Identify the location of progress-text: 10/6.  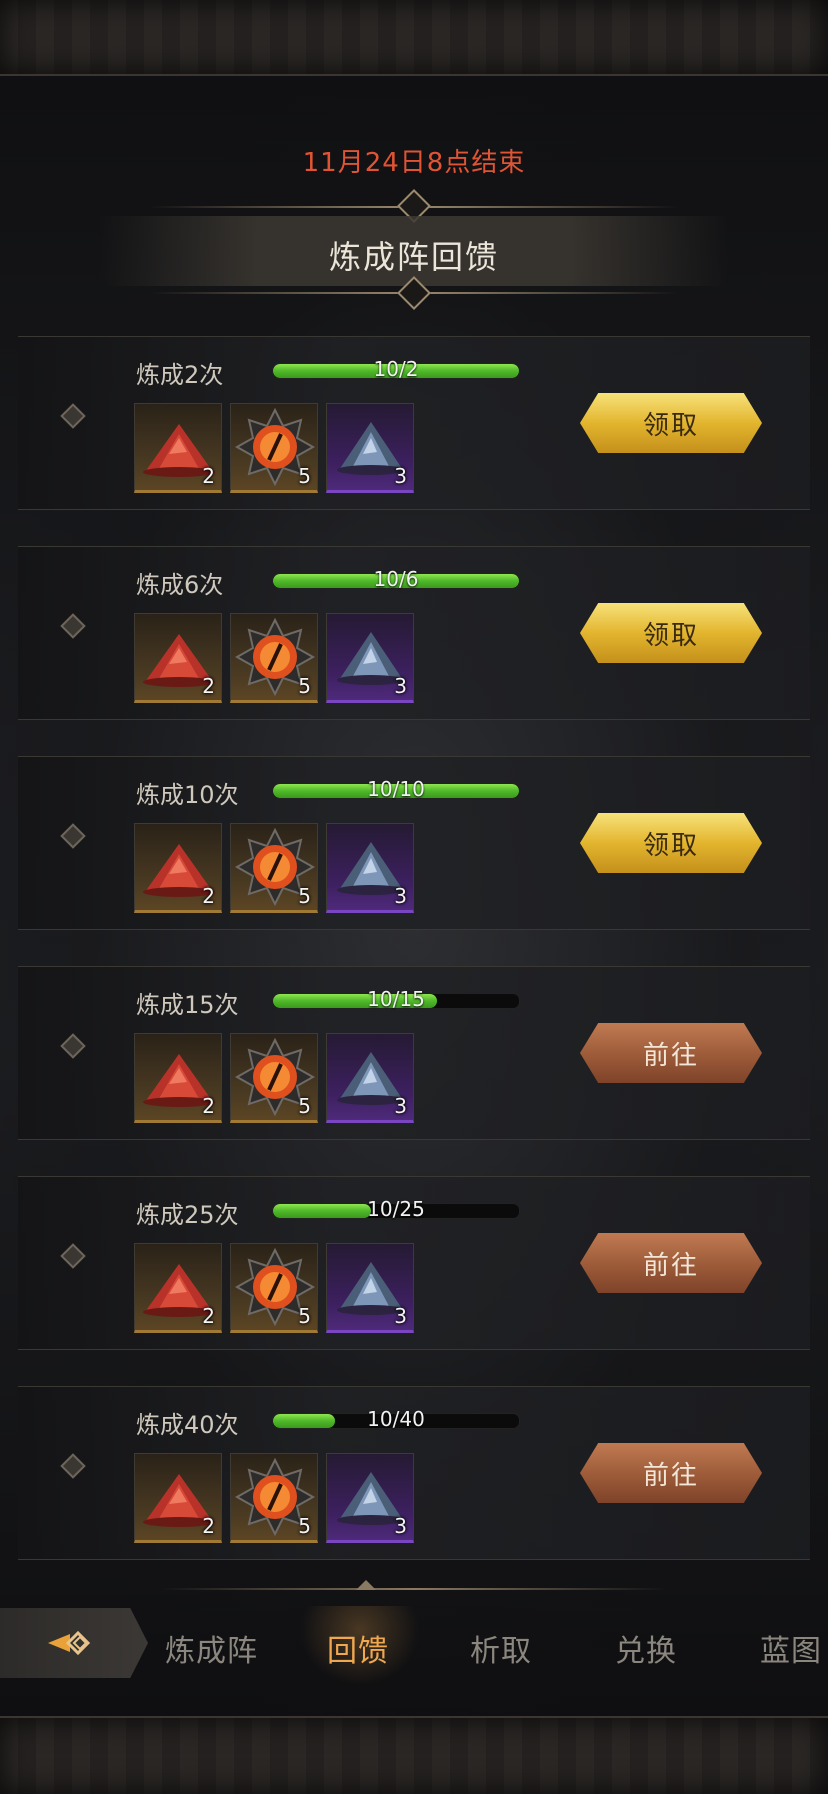
(396, 579).